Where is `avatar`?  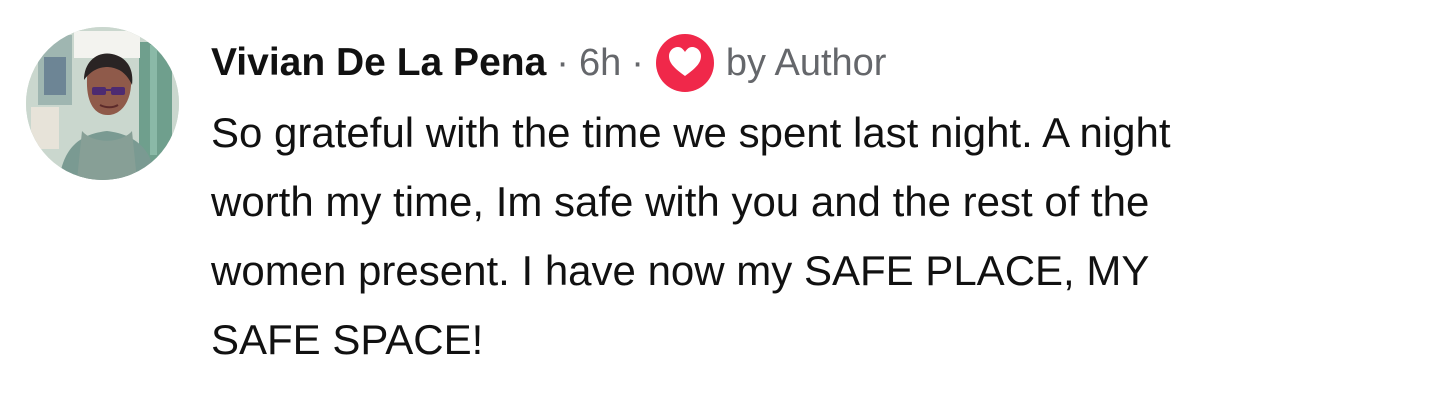
avatar is located at coordinates (102, 103).